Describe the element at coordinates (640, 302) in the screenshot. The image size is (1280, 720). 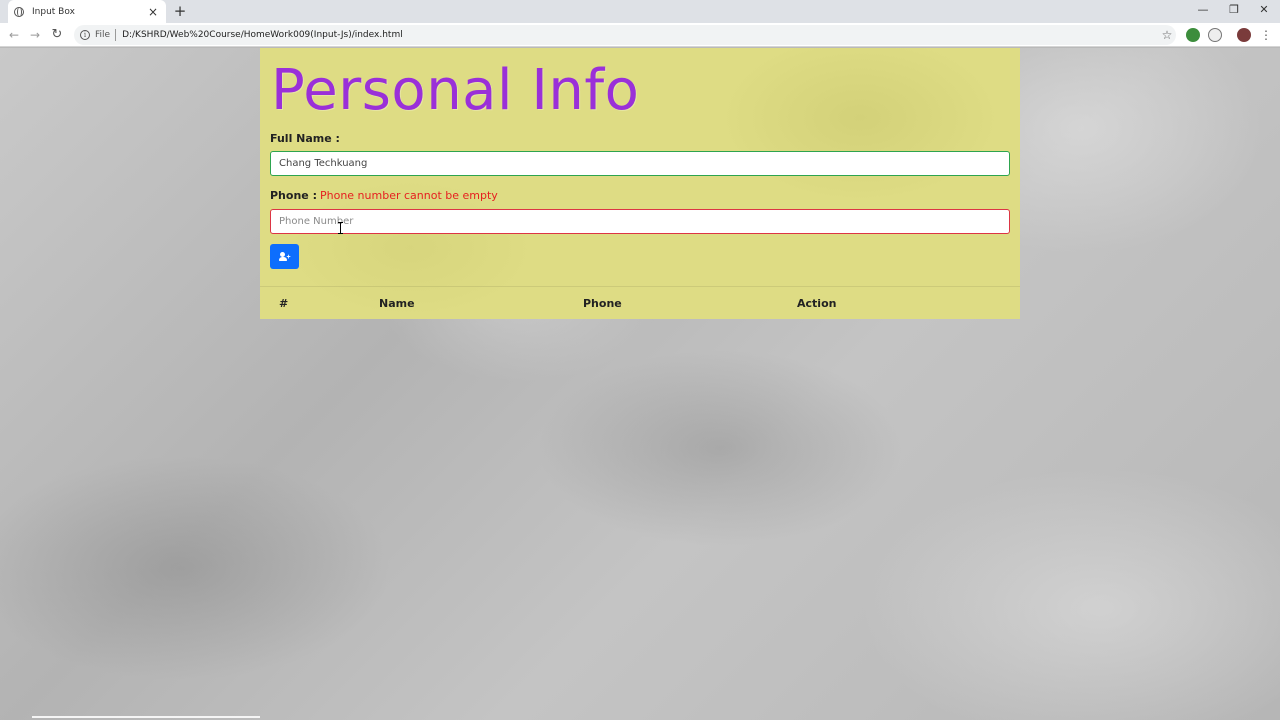
I see `table-header-row: # Name Phone Action` at that location.